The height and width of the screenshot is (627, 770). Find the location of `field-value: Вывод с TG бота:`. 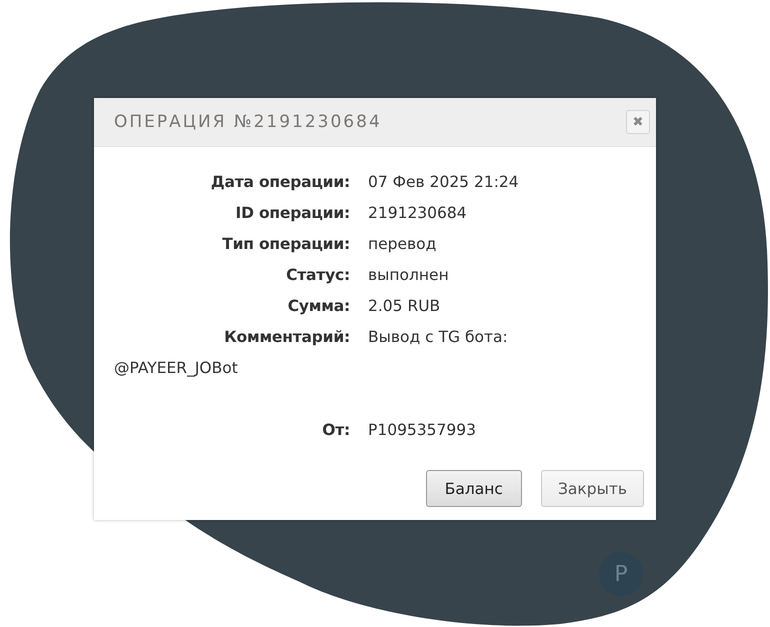

field-value: Вывод с TG бота: is located at coordinates (438, 337).